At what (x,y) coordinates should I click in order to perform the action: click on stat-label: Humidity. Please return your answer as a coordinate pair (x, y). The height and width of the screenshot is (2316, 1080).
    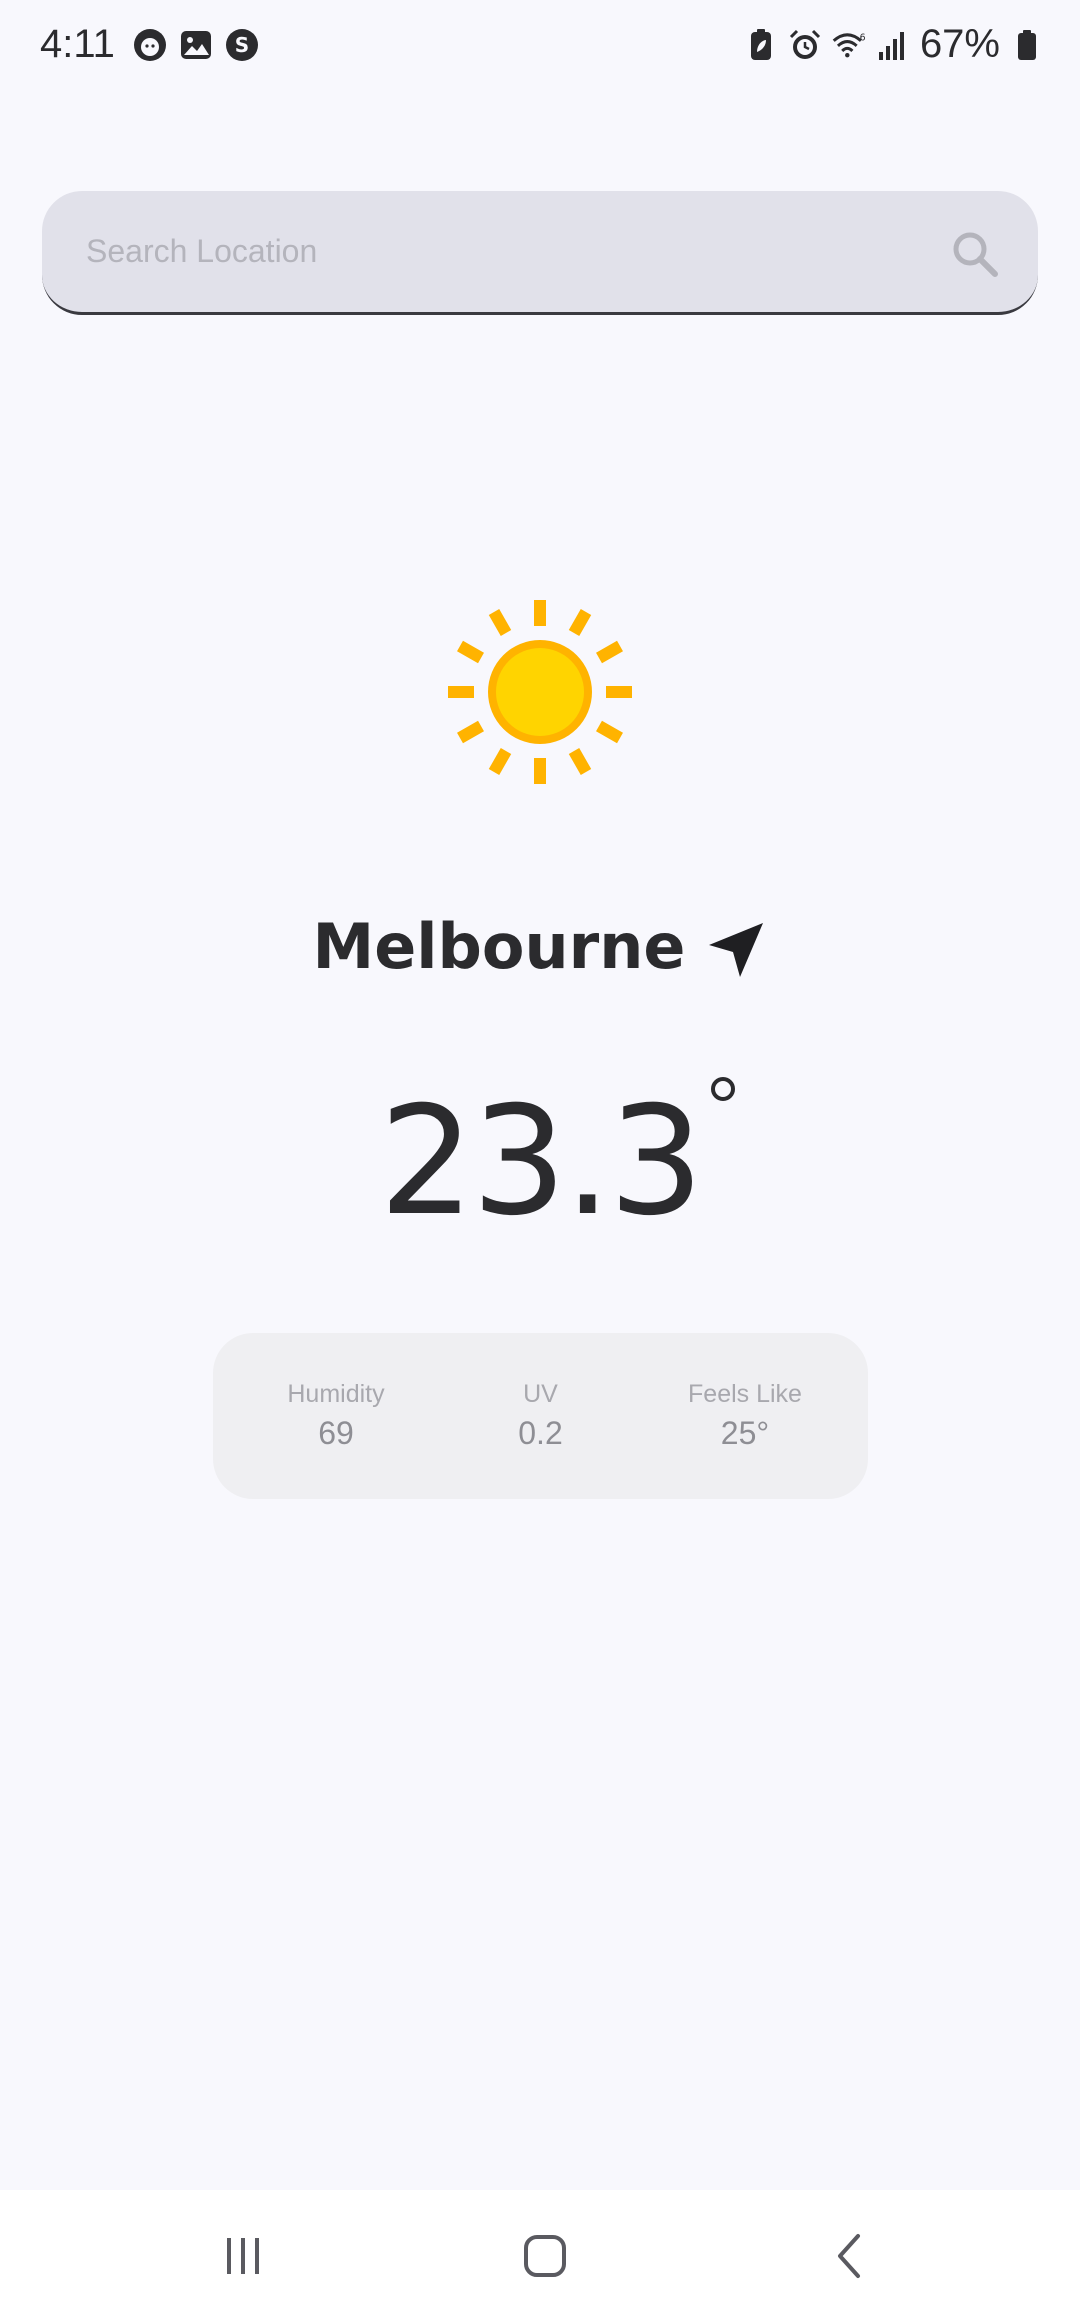
    Looking at the image, I should click on (336, 1394).